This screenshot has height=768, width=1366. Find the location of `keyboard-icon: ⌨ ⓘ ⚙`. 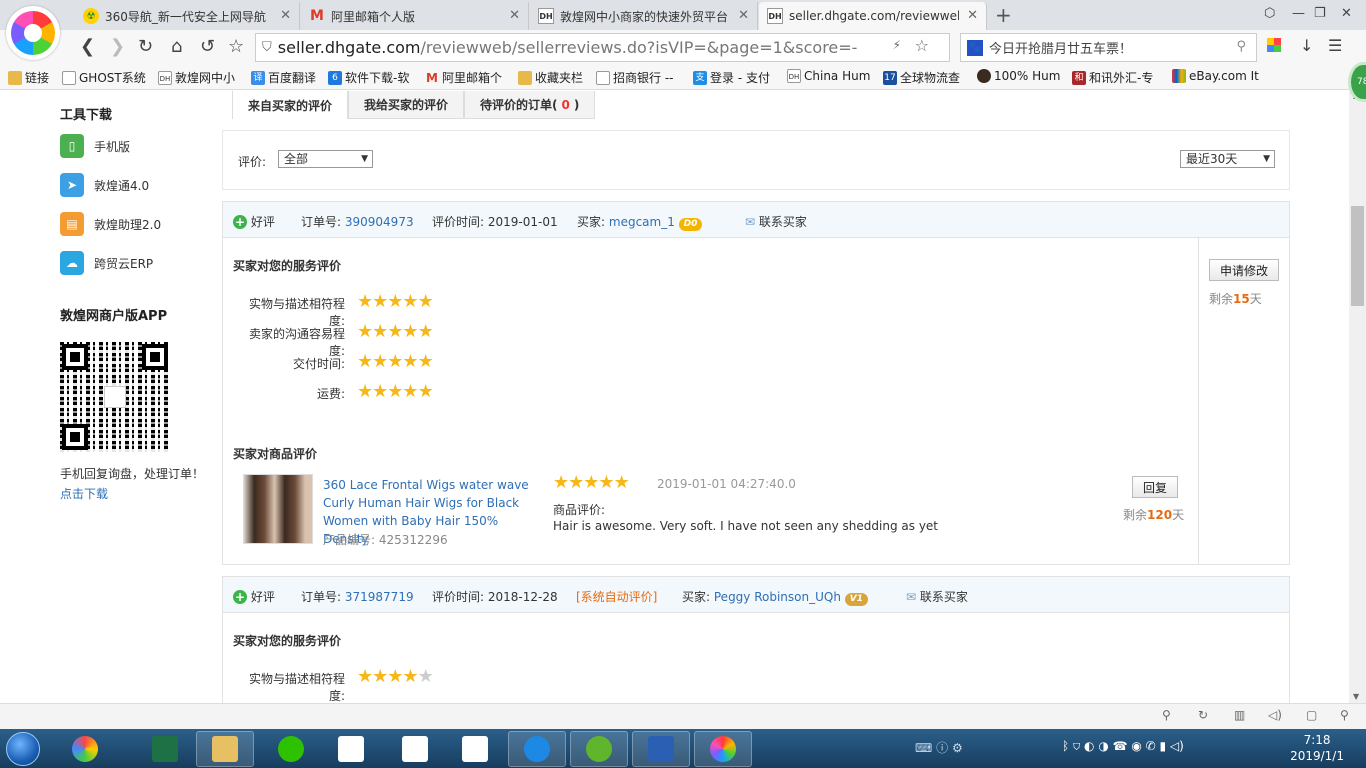

keyboard-icon: ⌨ ⓘ ⚙ is located at coordinates (939, 747).